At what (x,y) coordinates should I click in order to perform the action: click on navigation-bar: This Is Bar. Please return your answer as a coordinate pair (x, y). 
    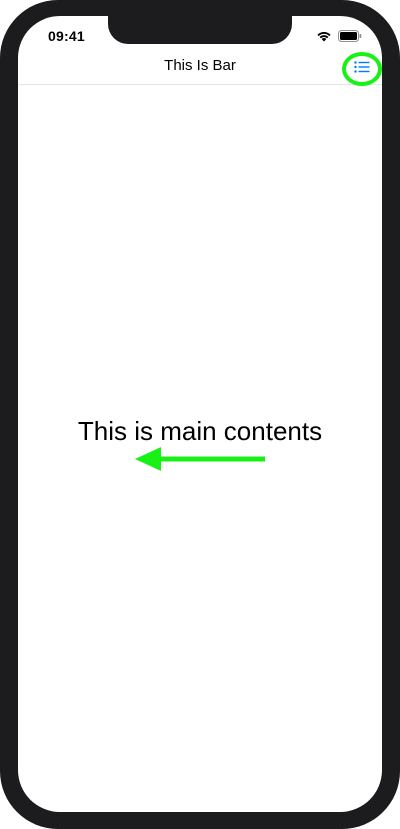
    Looking at the image, I should click on (200, 68).